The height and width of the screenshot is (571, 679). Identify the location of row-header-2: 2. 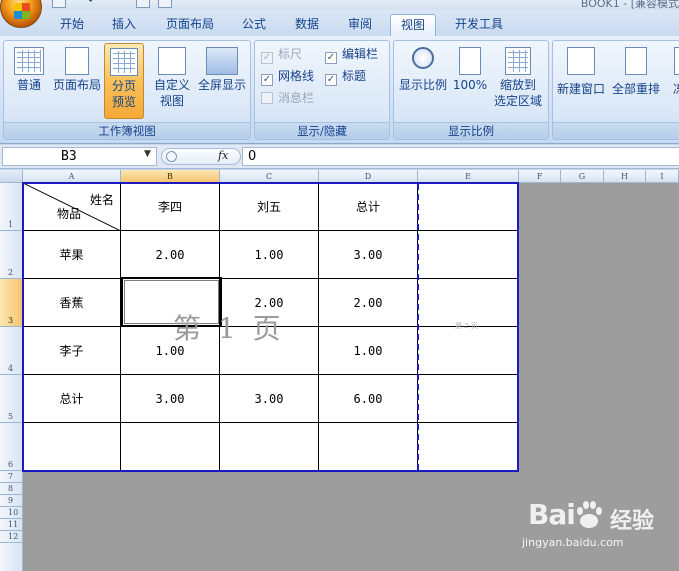
(11, 255).